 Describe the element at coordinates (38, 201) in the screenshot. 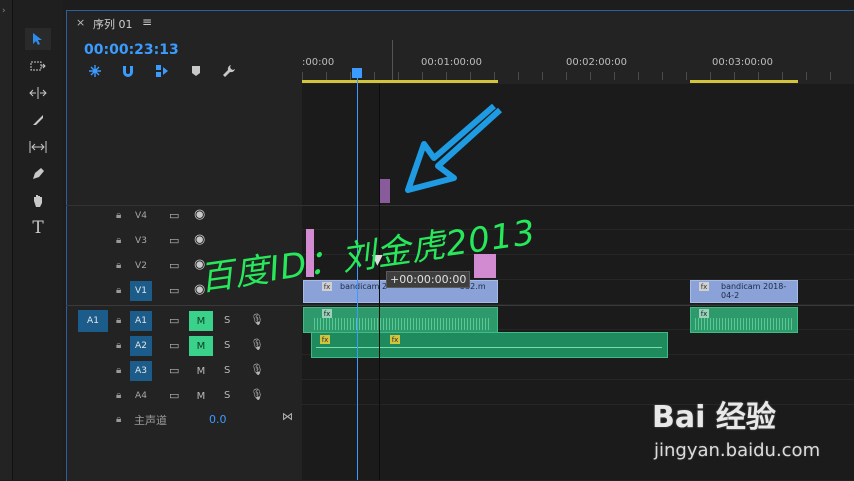

I see `hand-tool-icon` at that location.